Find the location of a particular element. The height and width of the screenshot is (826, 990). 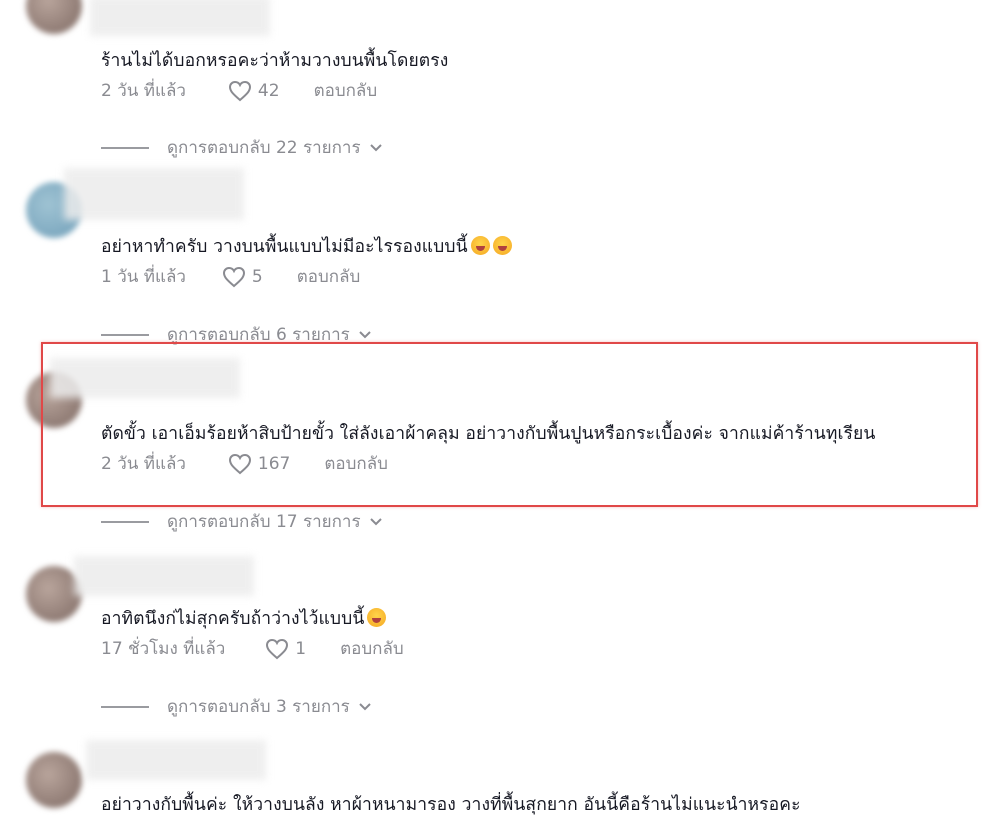

like-button: 5 is located at coordinates (242, 277).